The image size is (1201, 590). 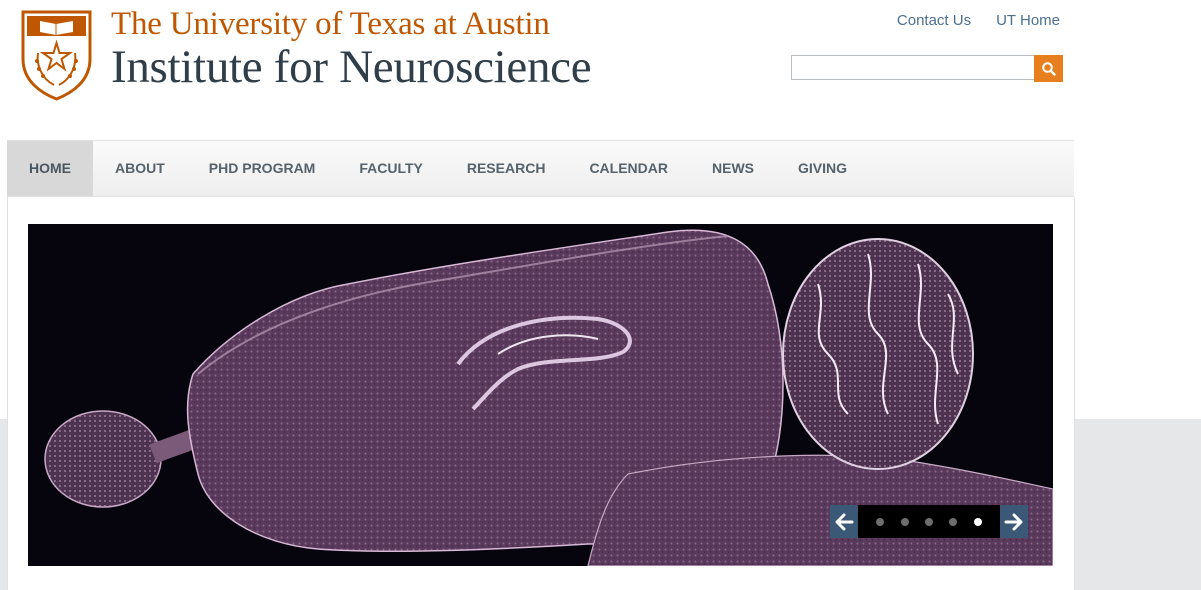 What do you see at coordinates (822, 168) in the screenshot?
I see `nav-item-giving: GIVING` at bounding box center [822, 168].